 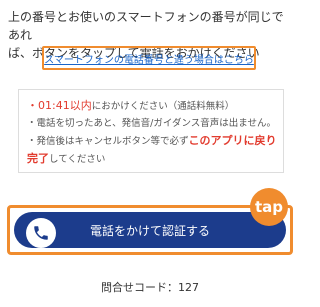 I want to click on complete-highlight: 完了, so click(x=38, y=158).